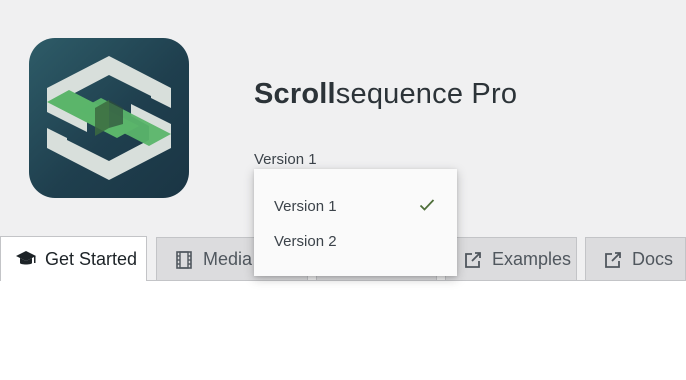 The image size is (686, 380). I want to click on version-option-2: Version 2, so click(355, 241).